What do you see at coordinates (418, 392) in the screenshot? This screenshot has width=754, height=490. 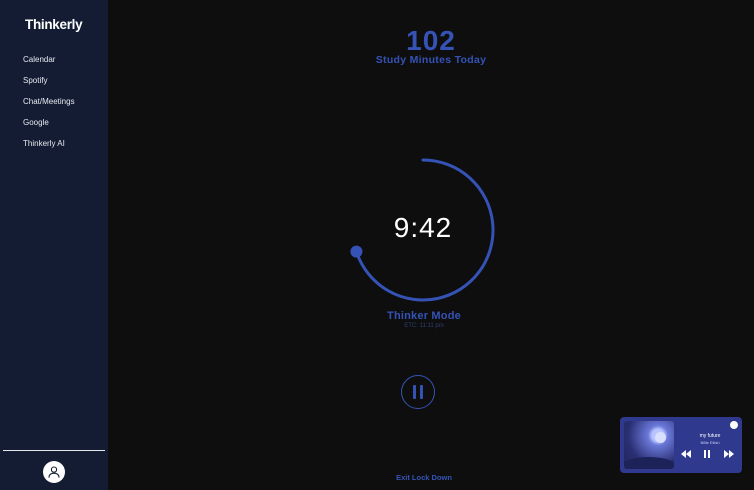 I see `pause-button` at bounding box center [418, 392].